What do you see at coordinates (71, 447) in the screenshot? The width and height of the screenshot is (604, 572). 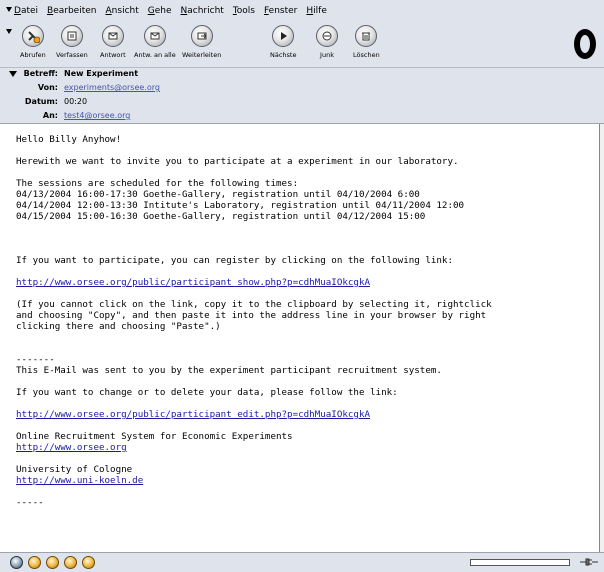 I see `orsee-link: http://www.orsee.org` at bounding box center [71, 447].